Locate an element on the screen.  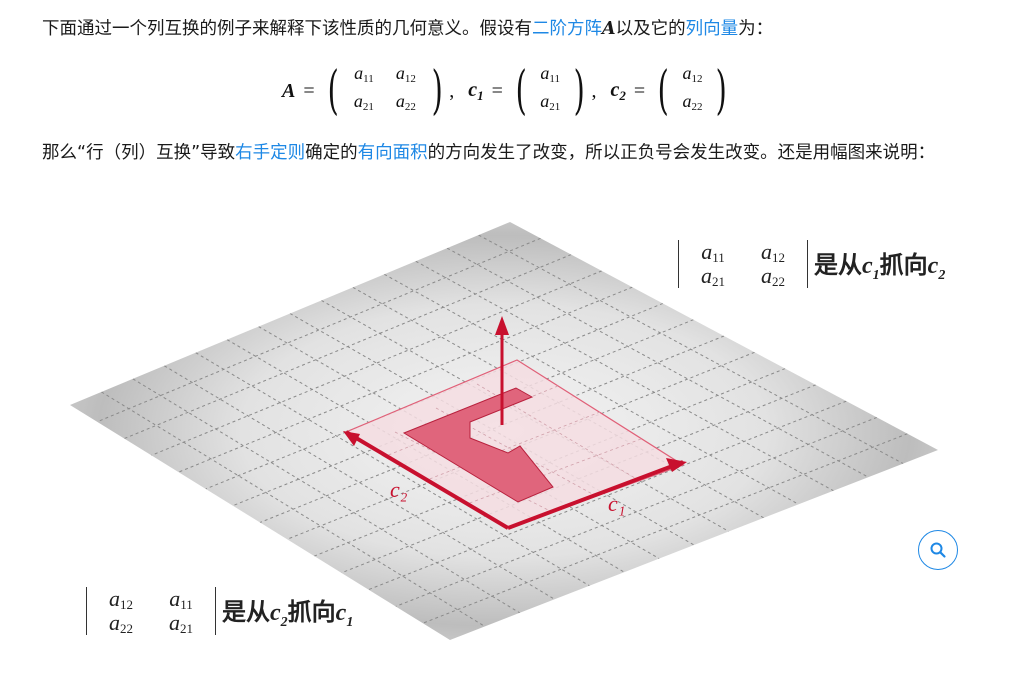
link-column-vector: 列向量 is located at coordinates (712, 29).